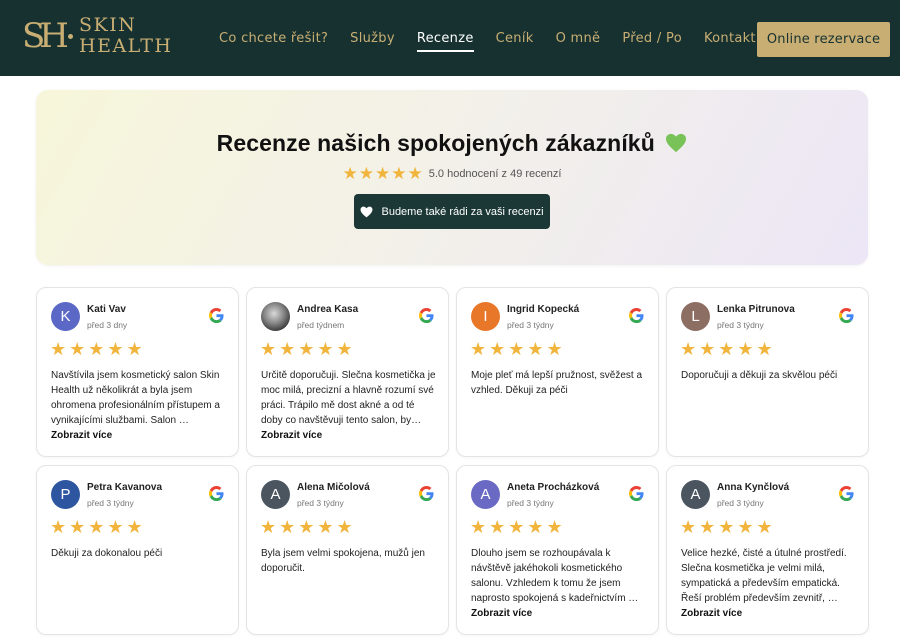 The height and width of the screenshot is (640, 900). Describe the element at coordinates (553, 487) in the screenshot. I see `reviewer-name: Aneta Procházková` at that location.